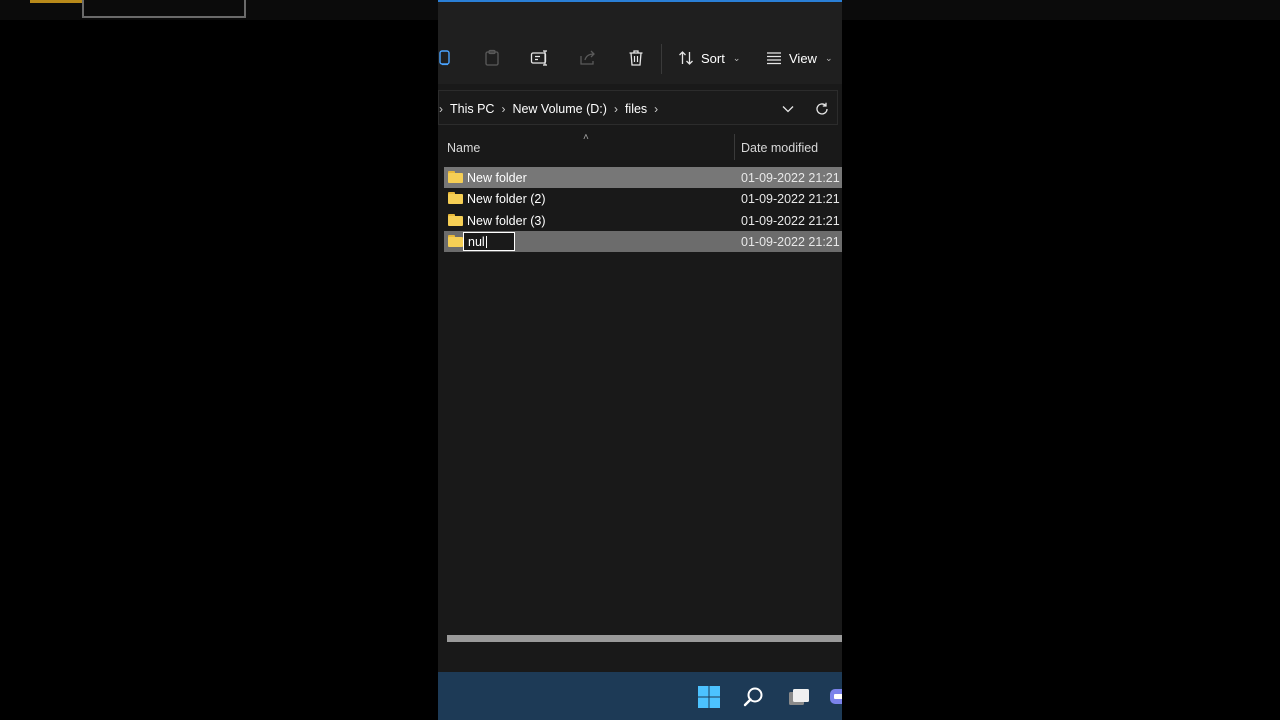  Describe the element at coordinates (643, 220) in the screenshot. I see `list-item: New folder (3) 01-09-2022 21:21` at that location.